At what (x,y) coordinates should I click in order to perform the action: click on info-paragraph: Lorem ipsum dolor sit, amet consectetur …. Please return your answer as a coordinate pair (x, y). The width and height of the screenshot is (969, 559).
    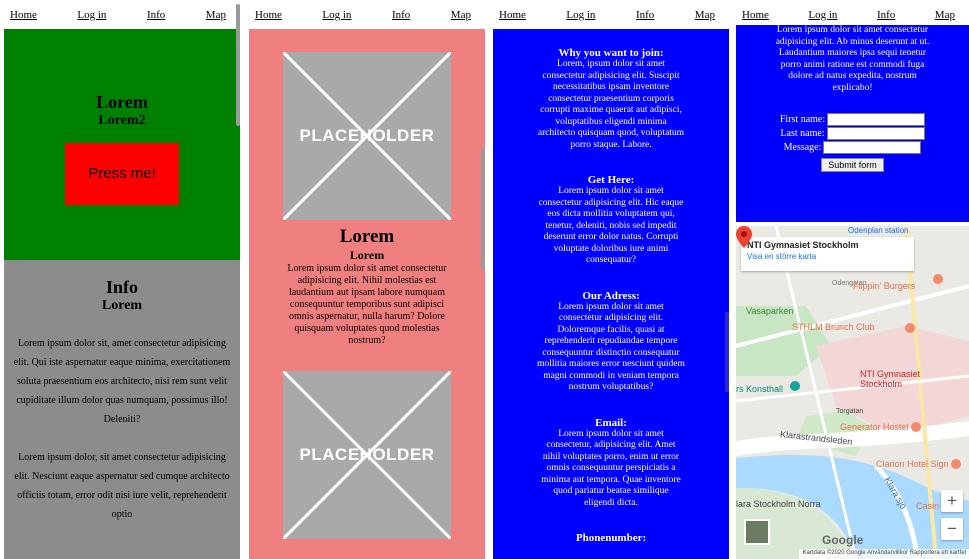
    Looking at the image, I should click on (122, 381).